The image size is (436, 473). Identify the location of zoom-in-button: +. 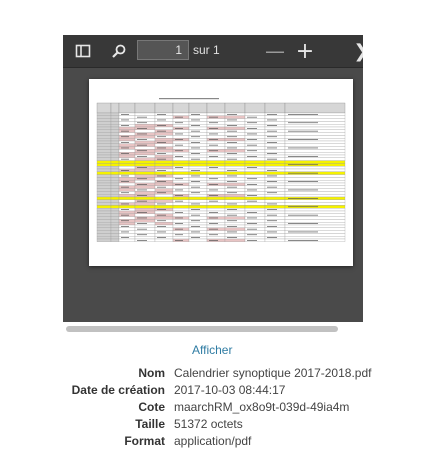
(305, 51).